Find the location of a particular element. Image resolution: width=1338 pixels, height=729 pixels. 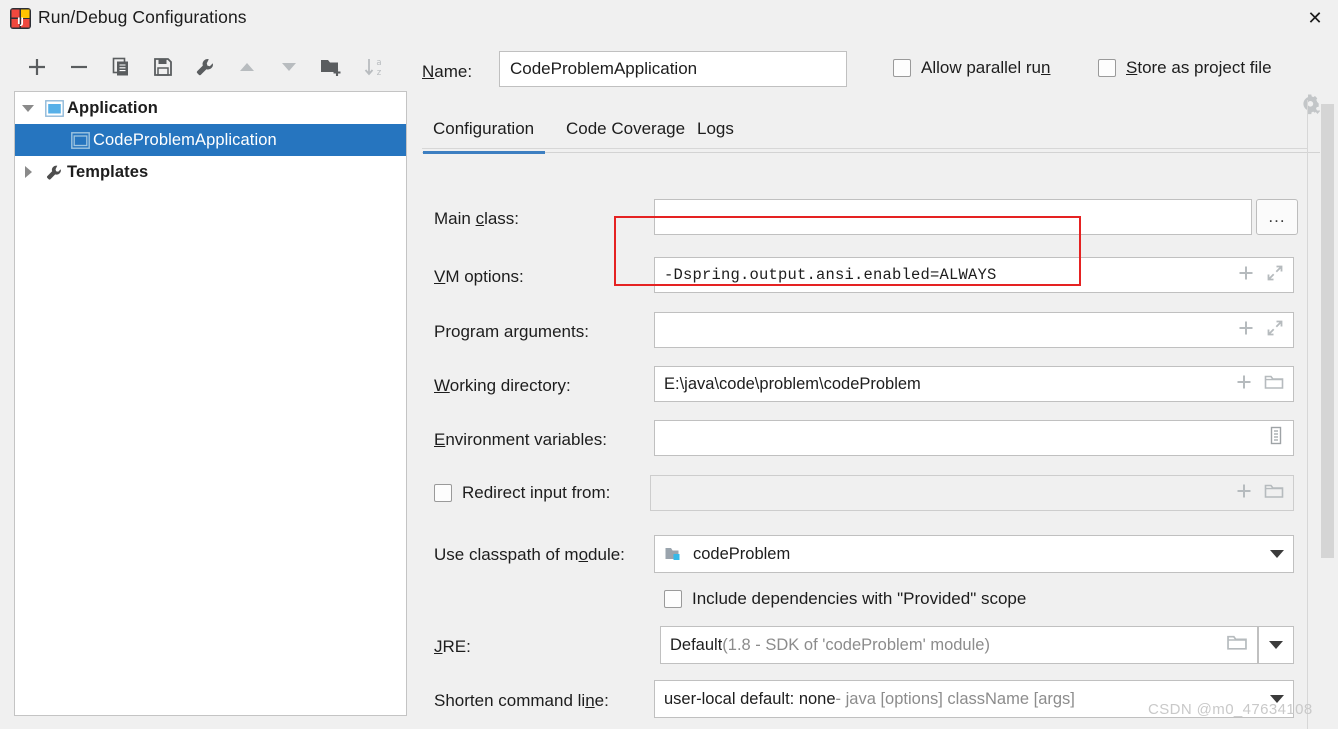

name-input: CodeProblemApplication is located at coordinates (673, 69).